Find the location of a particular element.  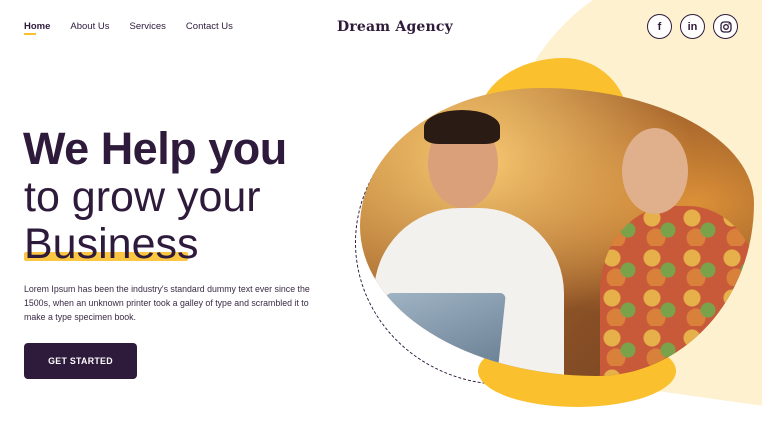

linkedin-icon: in is located at coordinates (692, 26).